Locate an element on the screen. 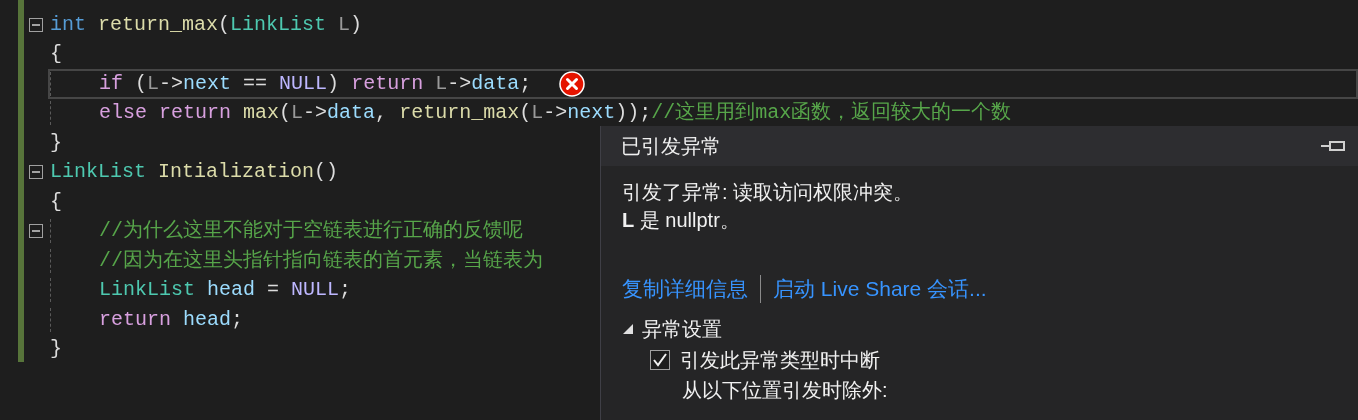  code-line: int return_max(LinkList L) is located at coordinates (206, 24).